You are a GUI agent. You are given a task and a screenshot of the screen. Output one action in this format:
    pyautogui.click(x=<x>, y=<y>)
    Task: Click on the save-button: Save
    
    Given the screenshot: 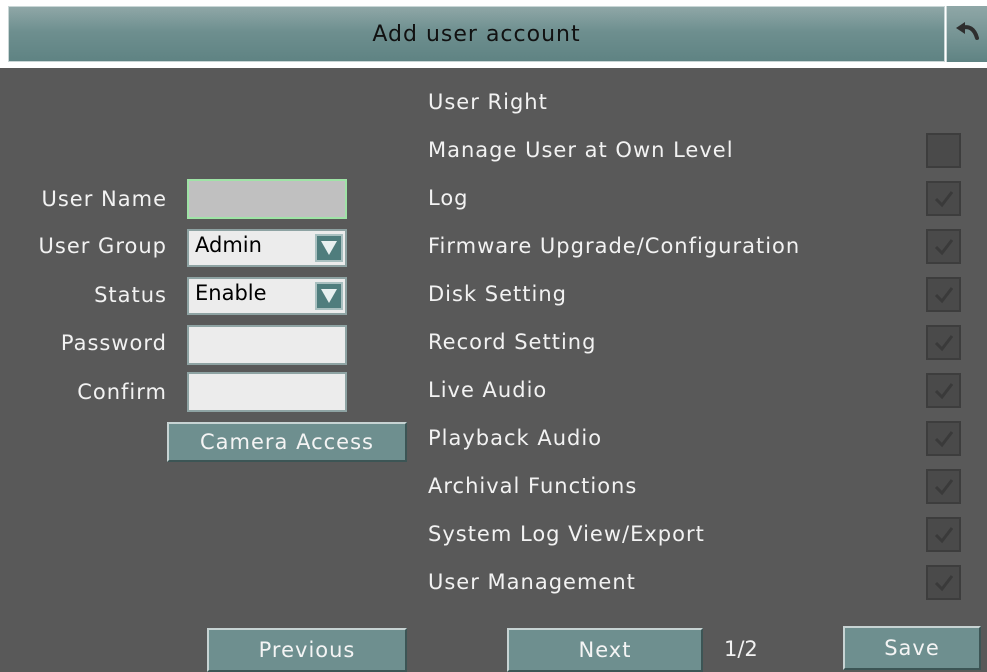 What is the action you would take?
    pyautogui.click(x=912, y=648)
    